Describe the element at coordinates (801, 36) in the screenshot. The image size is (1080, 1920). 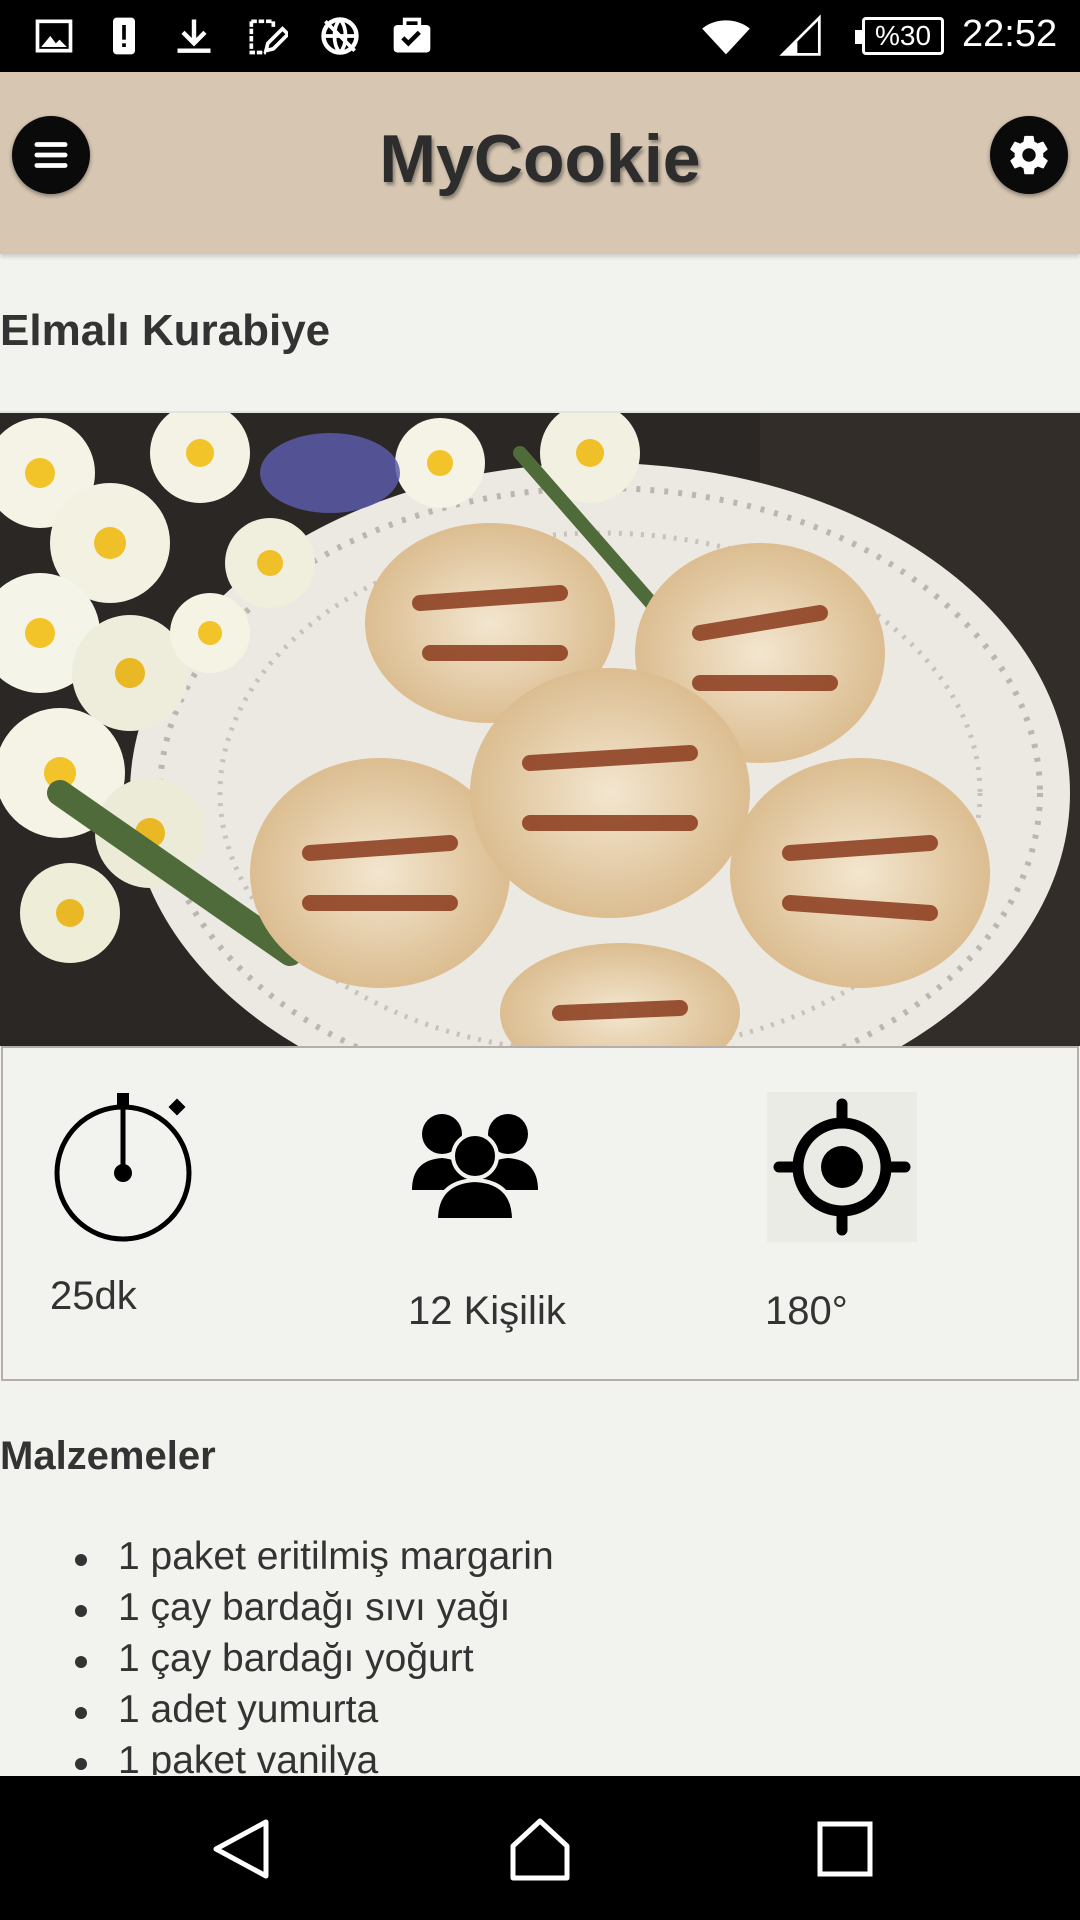
I see `signal-icon` at that location.